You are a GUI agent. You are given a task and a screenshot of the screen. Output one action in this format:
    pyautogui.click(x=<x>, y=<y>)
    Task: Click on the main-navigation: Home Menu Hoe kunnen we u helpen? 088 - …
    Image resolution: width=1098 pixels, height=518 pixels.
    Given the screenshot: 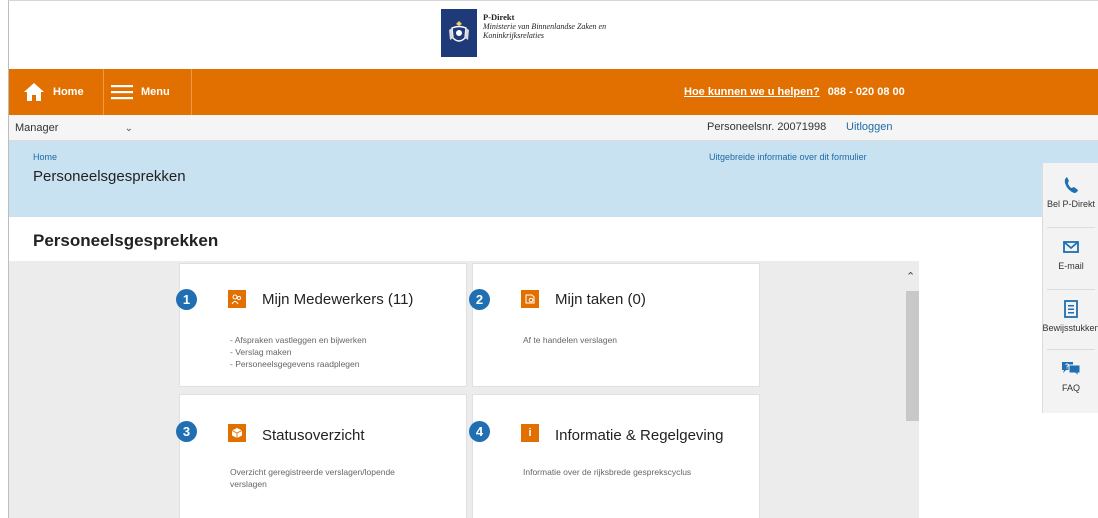 What is the action you would take?
    pyautogui.click(x=553, y=92)
    